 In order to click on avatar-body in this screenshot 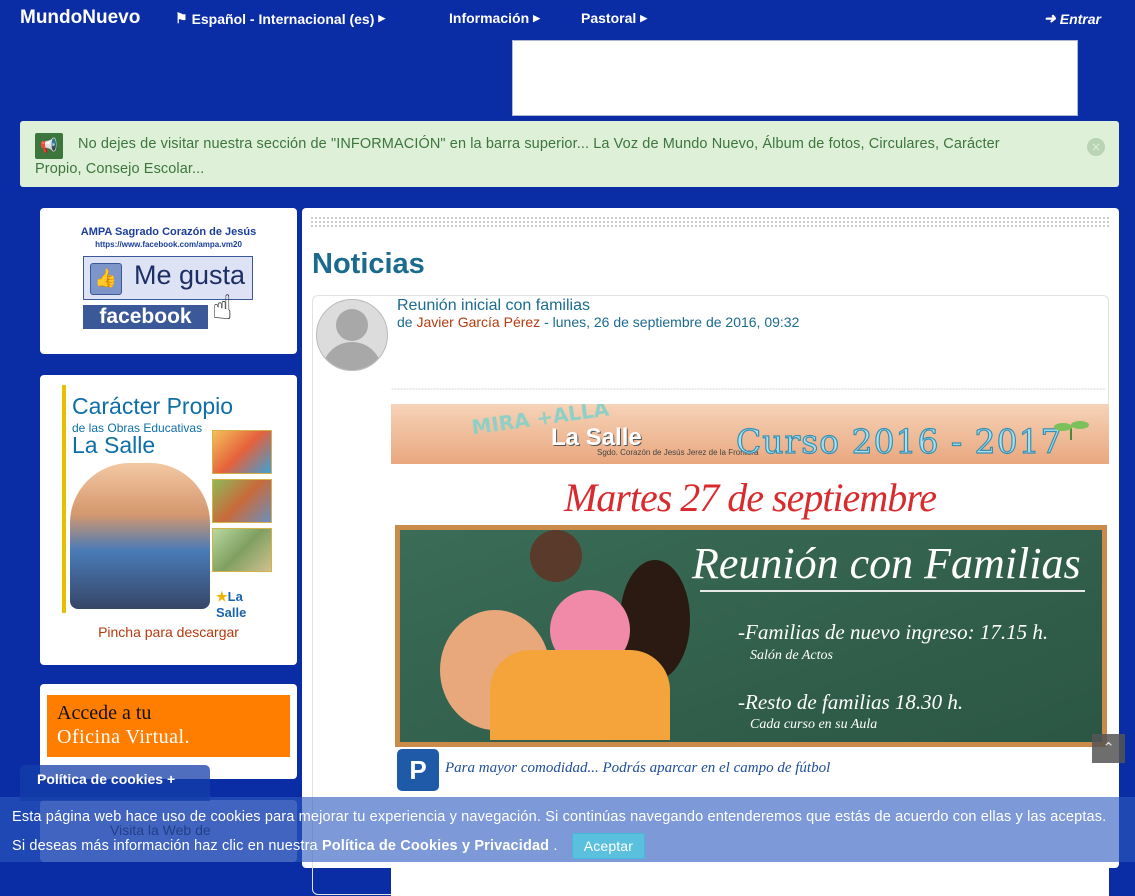, I will do `click(352, 356)`.